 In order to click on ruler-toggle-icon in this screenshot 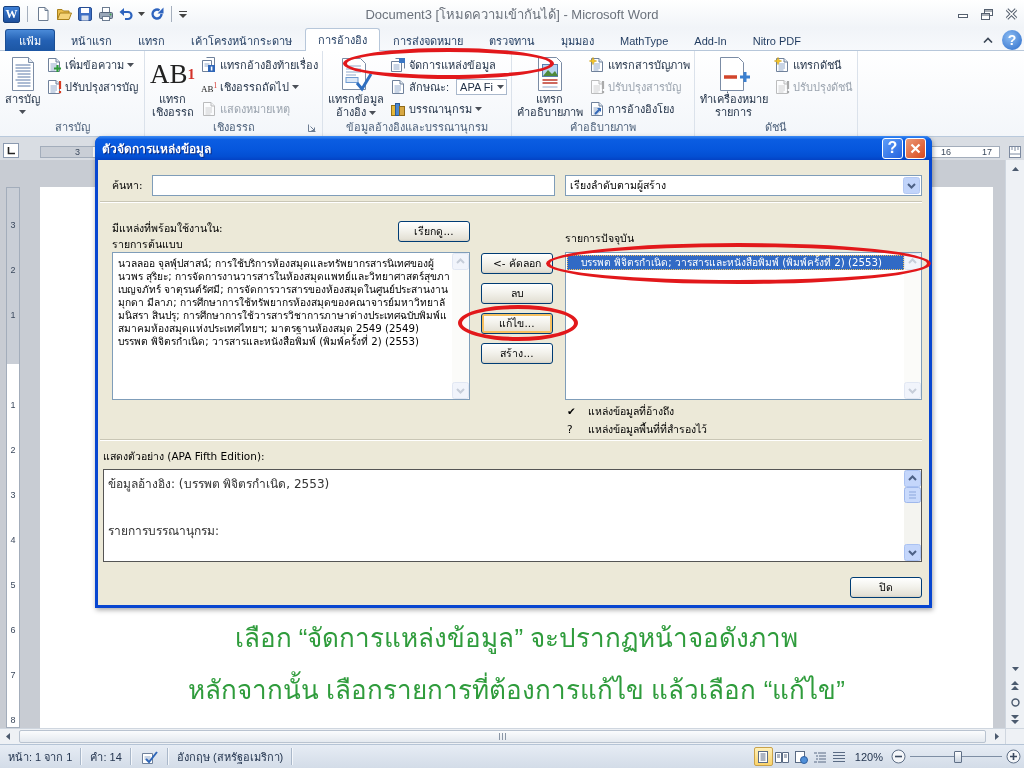, I will do `click(1014, 152)`.